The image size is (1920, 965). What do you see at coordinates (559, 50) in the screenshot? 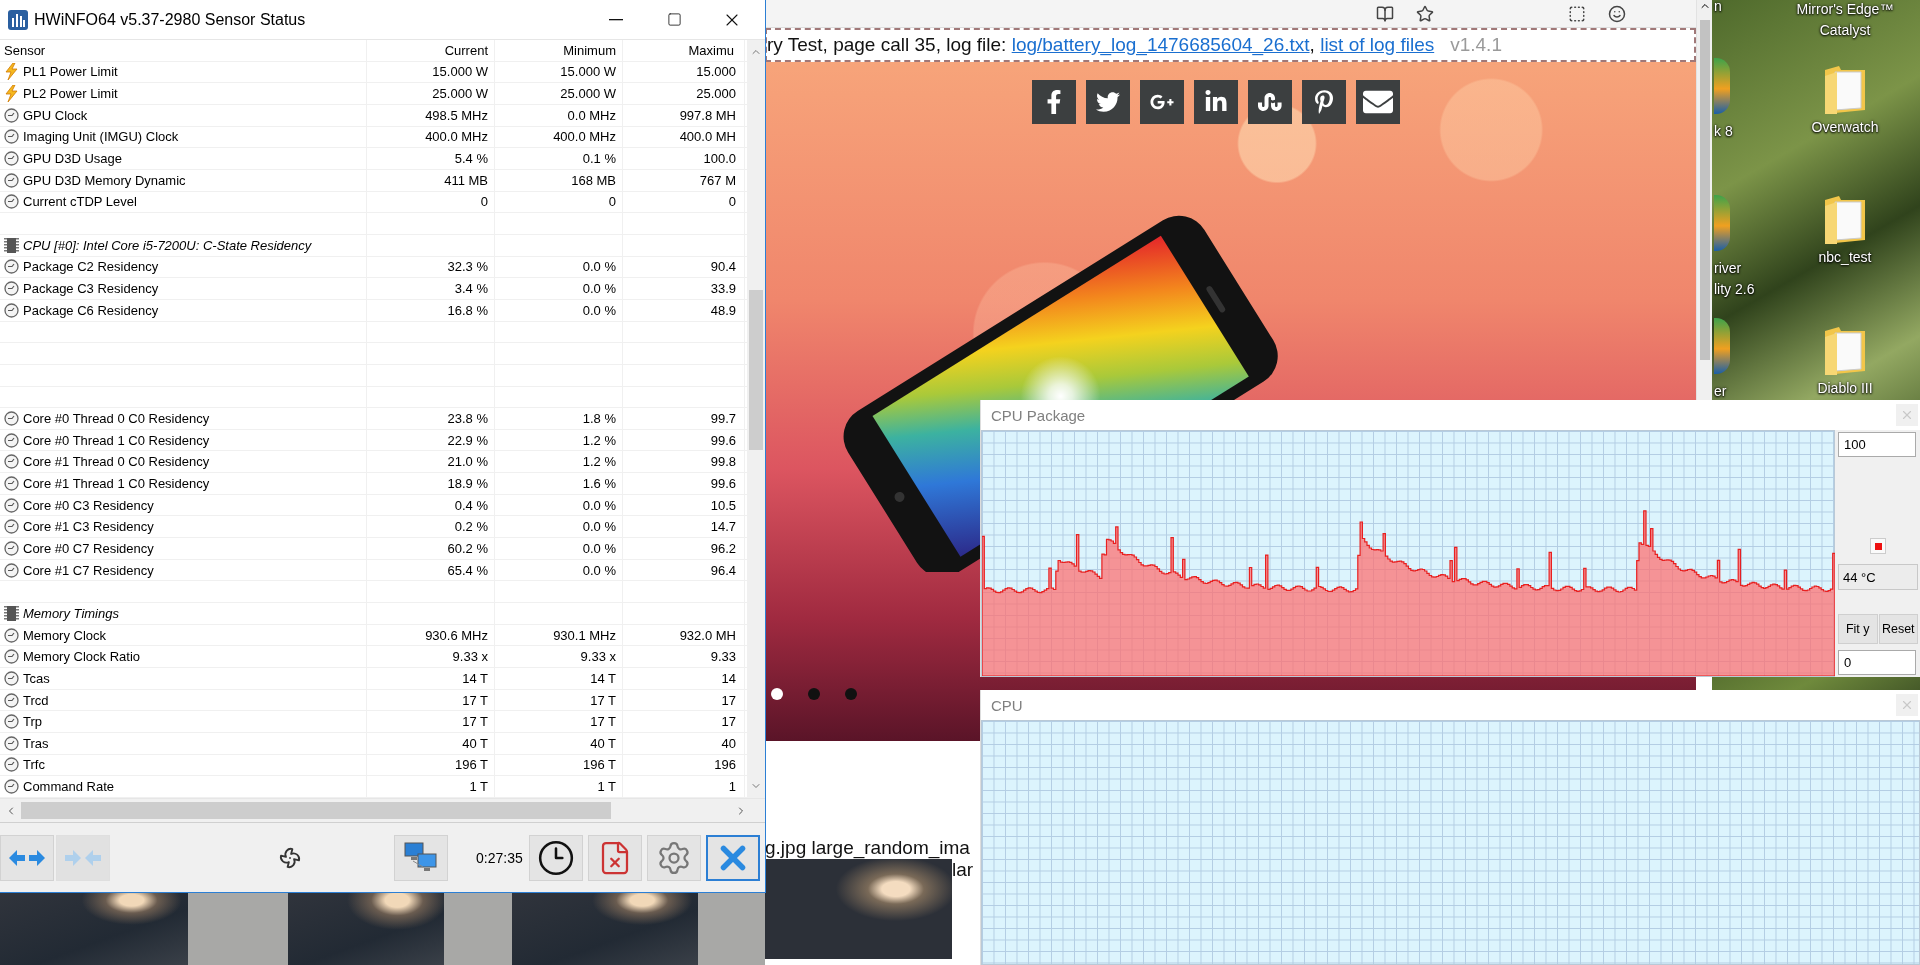
I see `column-header: Minimum` at bounding box center [559, 50].